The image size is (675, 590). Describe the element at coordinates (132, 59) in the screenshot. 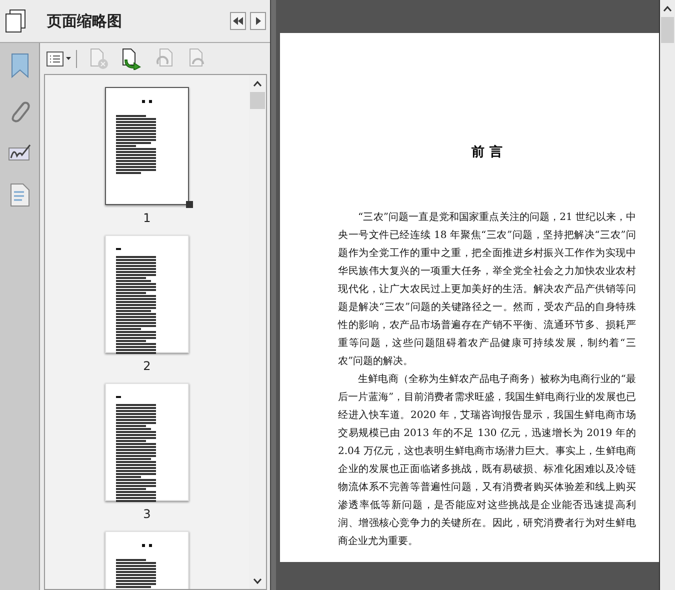

I see `insert-page-button` at that location.